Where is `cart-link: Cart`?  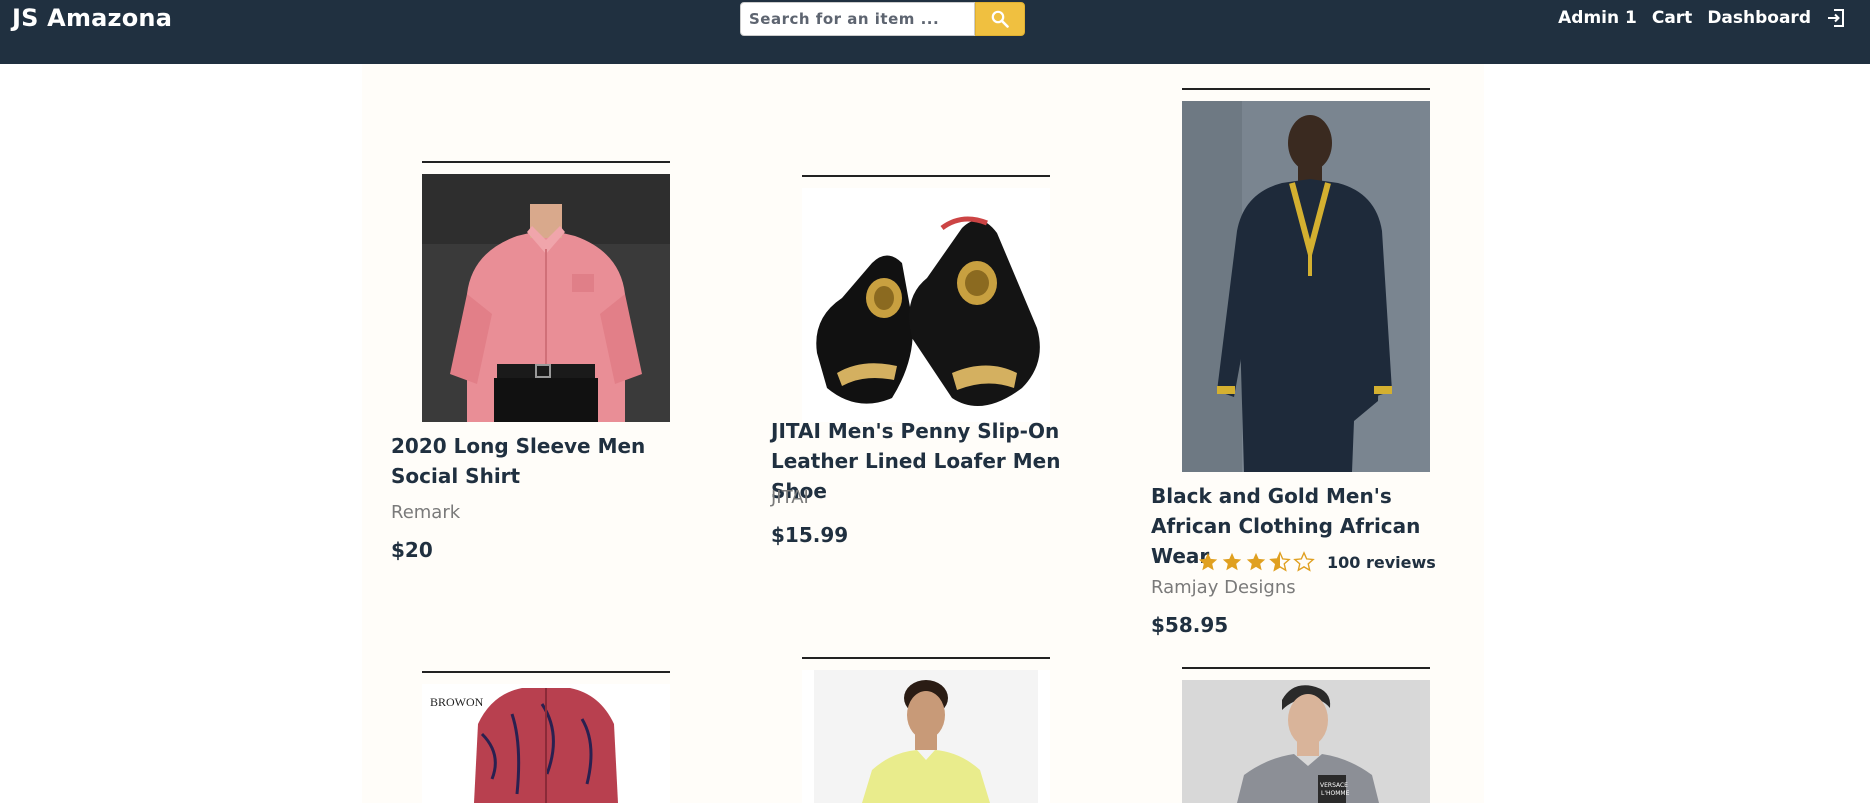 cart-link: Cart is located at coordinates (1672, 18).